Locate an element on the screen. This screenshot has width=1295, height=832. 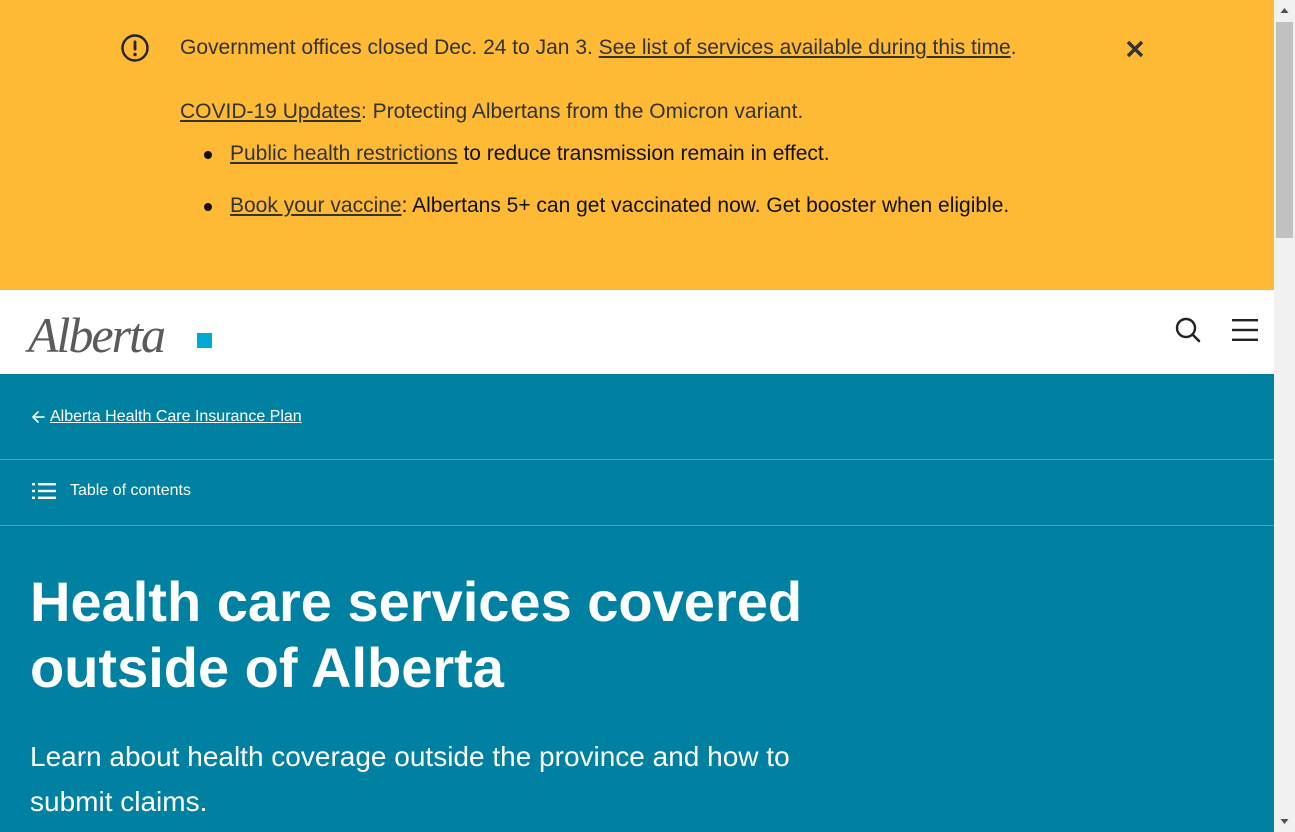
breadcrumb-back-link: Alberta Health Care Insurance Plan is located at coordinates (166, 417).